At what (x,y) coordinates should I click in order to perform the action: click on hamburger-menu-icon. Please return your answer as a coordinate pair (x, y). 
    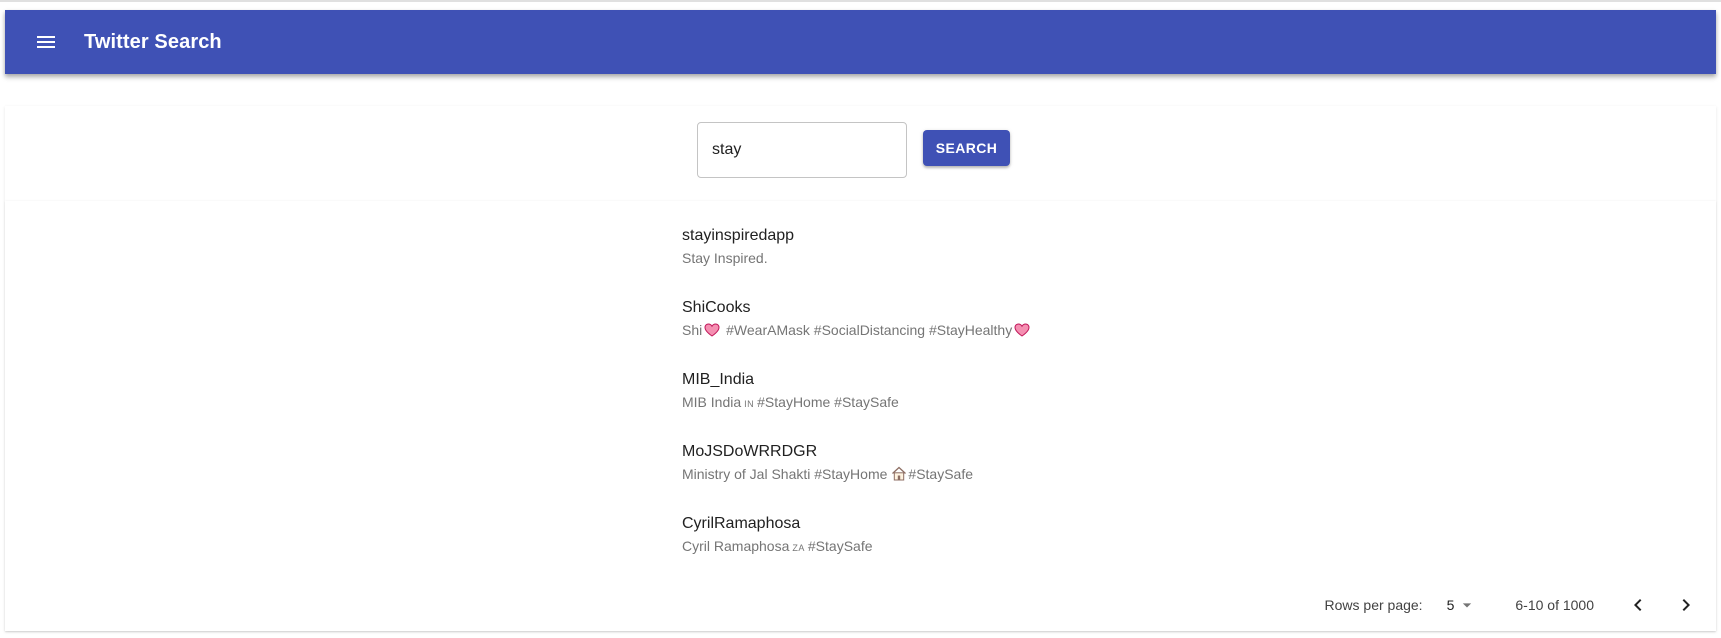
    Looking at the image, I should click on (46, 42).